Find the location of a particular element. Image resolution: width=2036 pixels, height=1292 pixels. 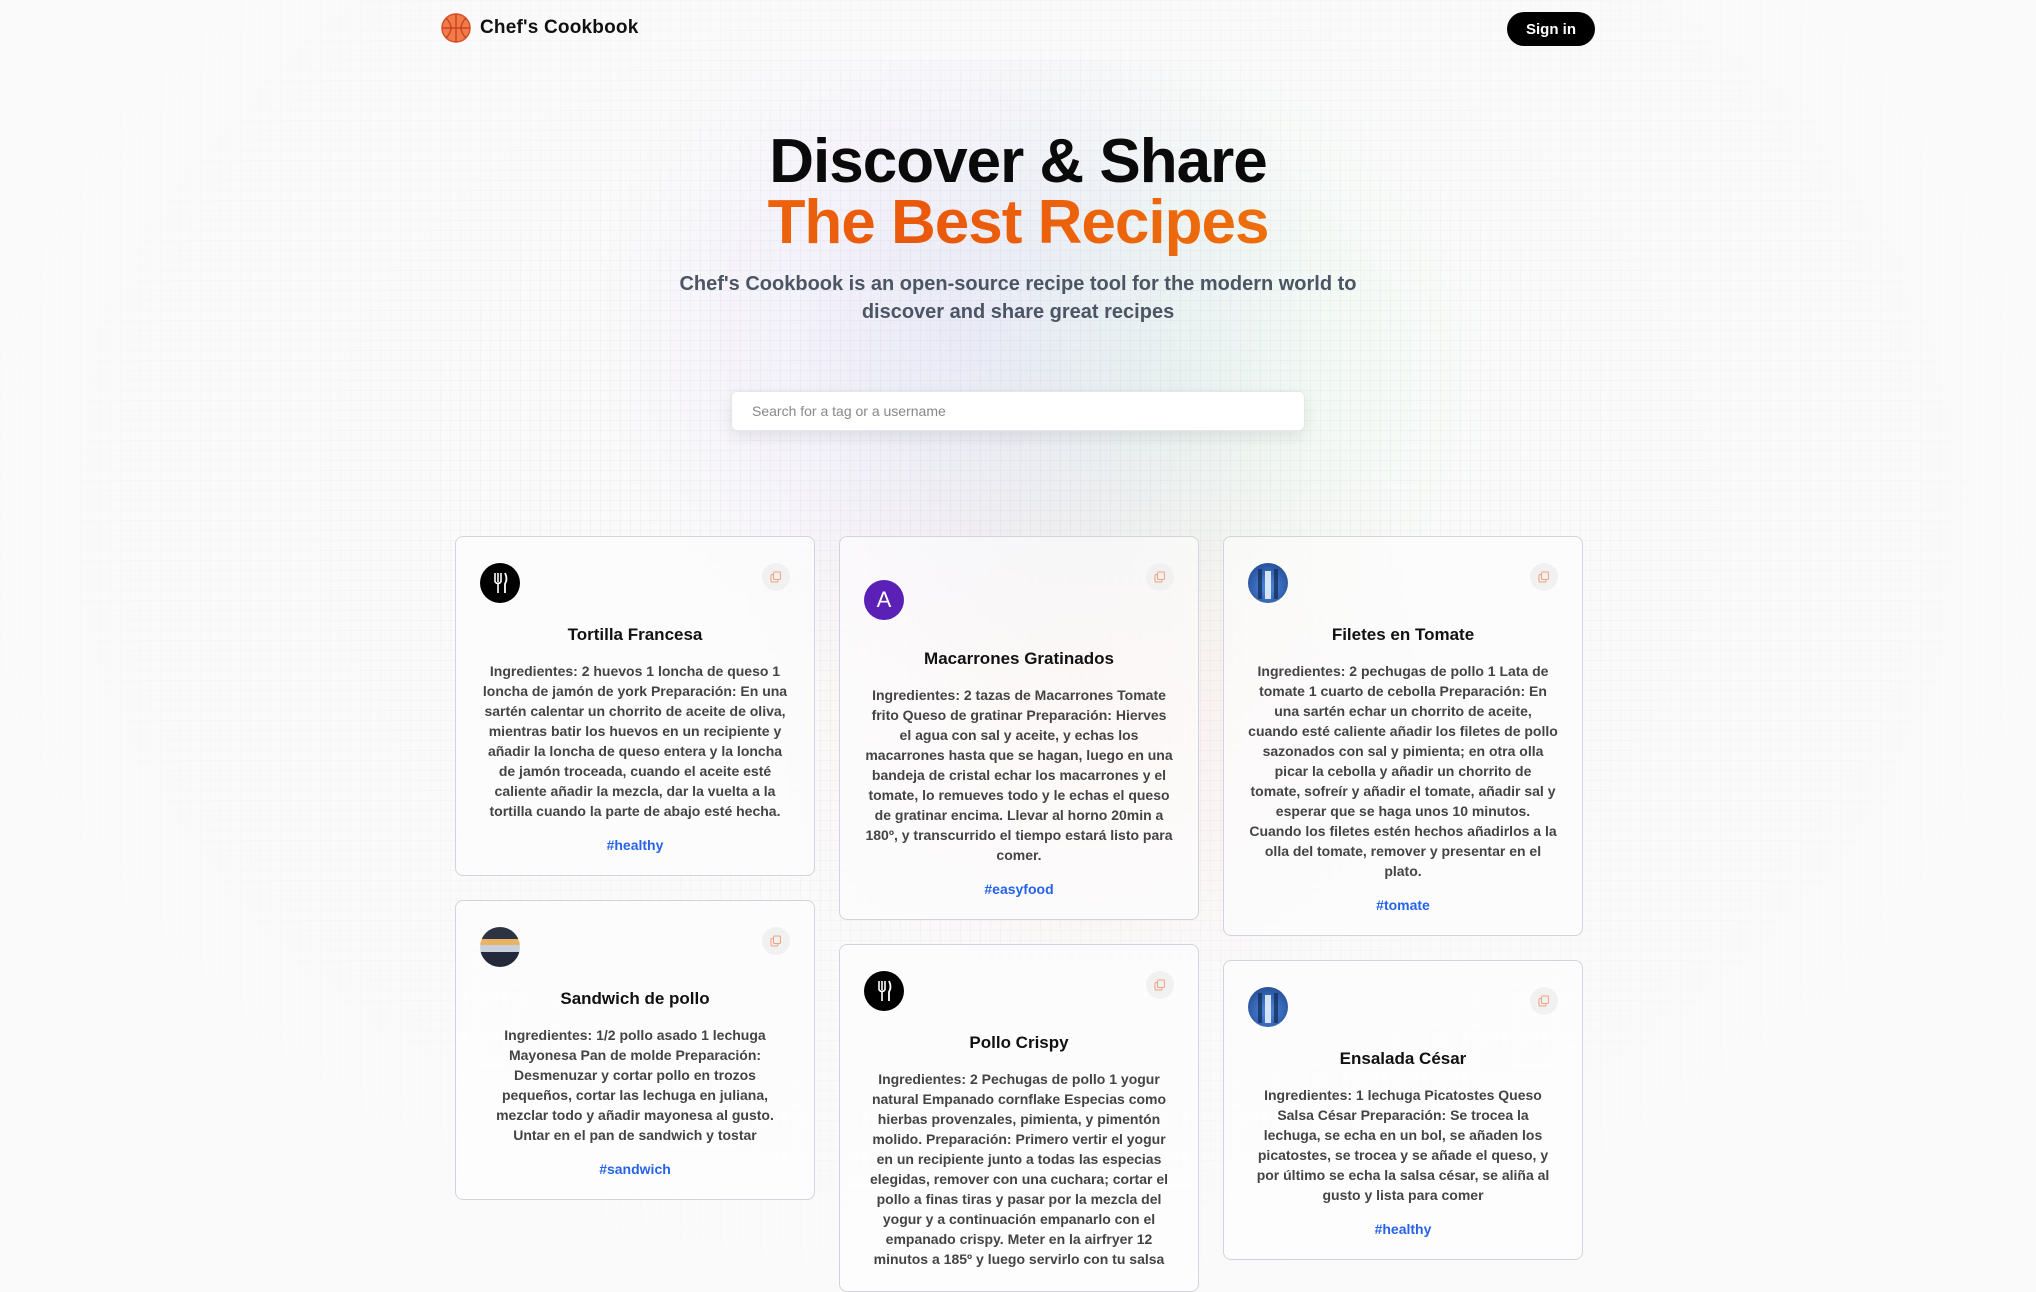

top-nav: Chef's Cookbook Sign in is located at coordinates (1017, 29).